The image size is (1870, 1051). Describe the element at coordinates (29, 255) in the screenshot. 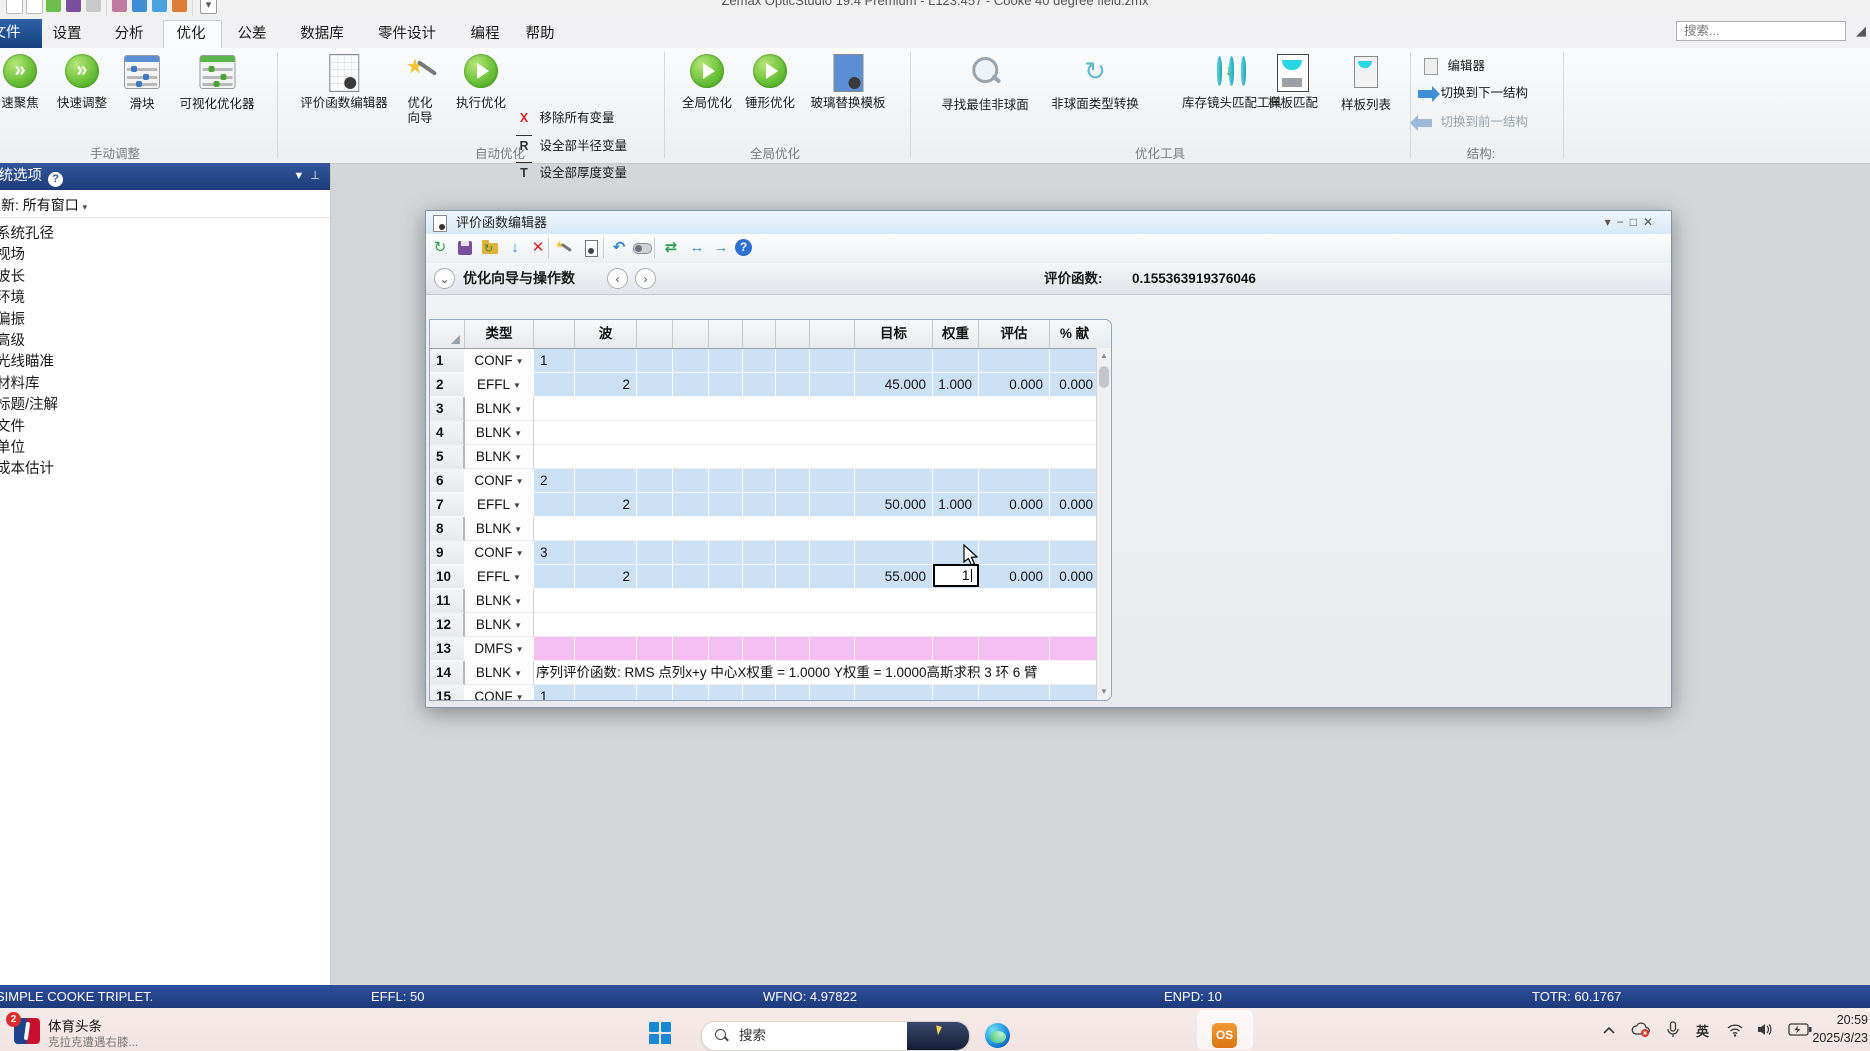

I see `sidebar-item: 视场` at that location.